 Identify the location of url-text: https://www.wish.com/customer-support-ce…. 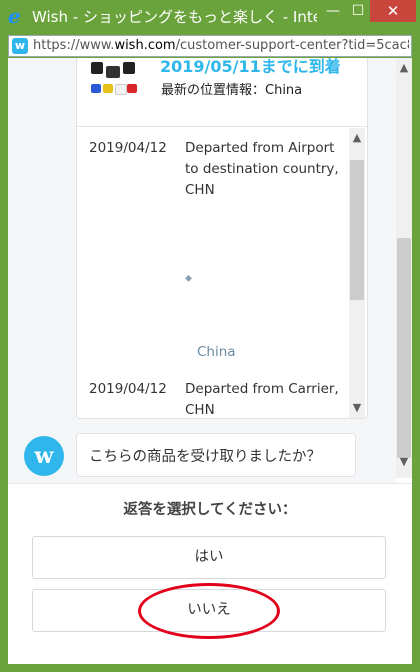
(221, 46).